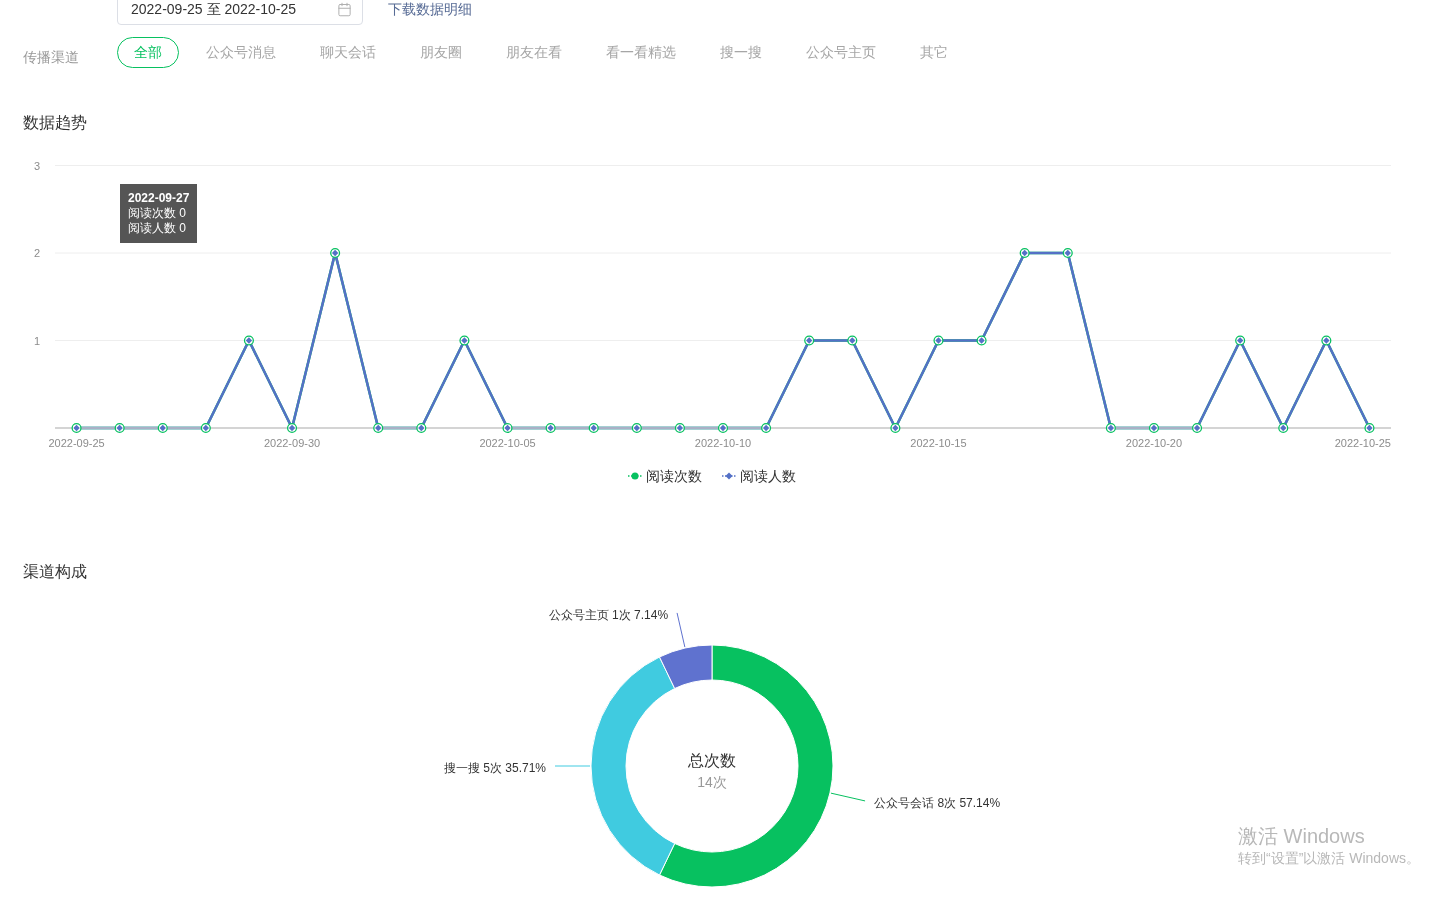 This screenshot has height=900, width=1440. Describe the element at coordinates (712, 782) in the screenshot. I see `donut-center-value: 14次` at that location.